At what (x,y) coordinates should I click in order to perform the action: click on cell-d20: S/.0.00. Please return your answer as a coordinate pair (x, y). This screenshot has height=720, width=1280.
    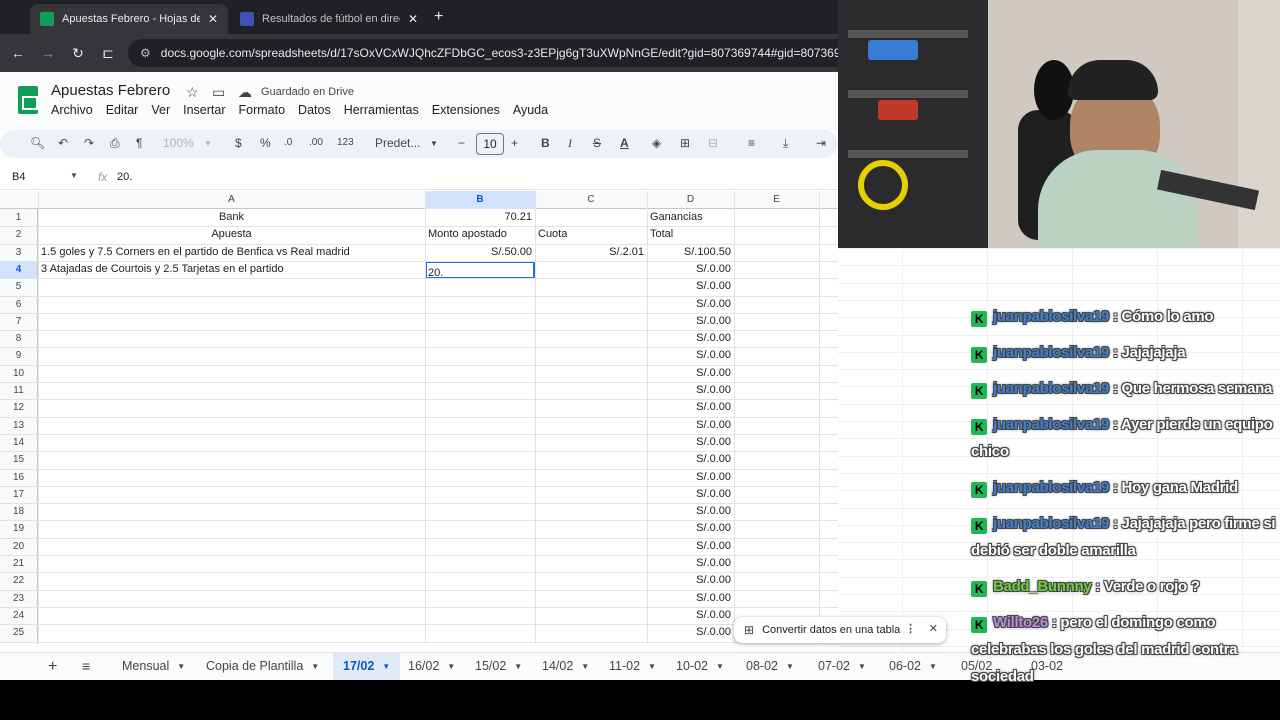
    Looking at the image, I should click on (690, 546).